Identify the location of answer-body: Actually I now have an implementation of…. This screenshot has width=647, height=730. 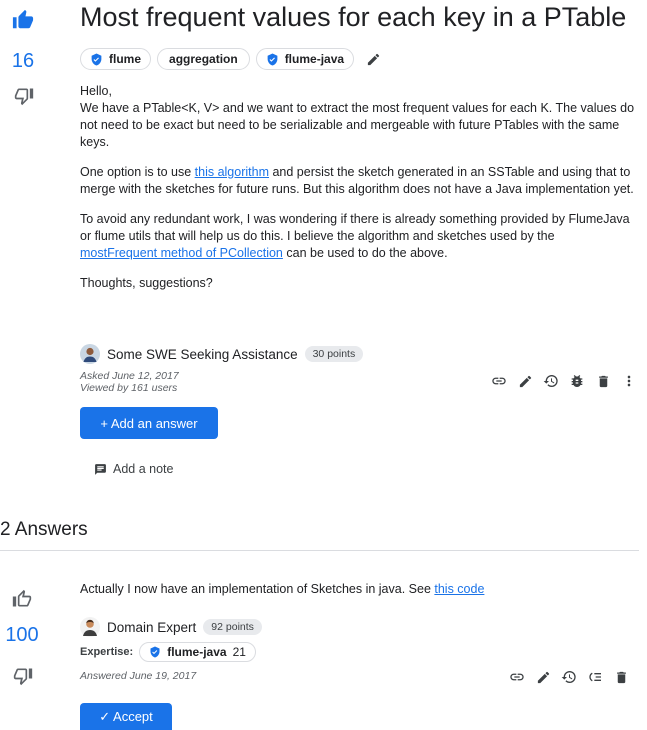
(282, 589).